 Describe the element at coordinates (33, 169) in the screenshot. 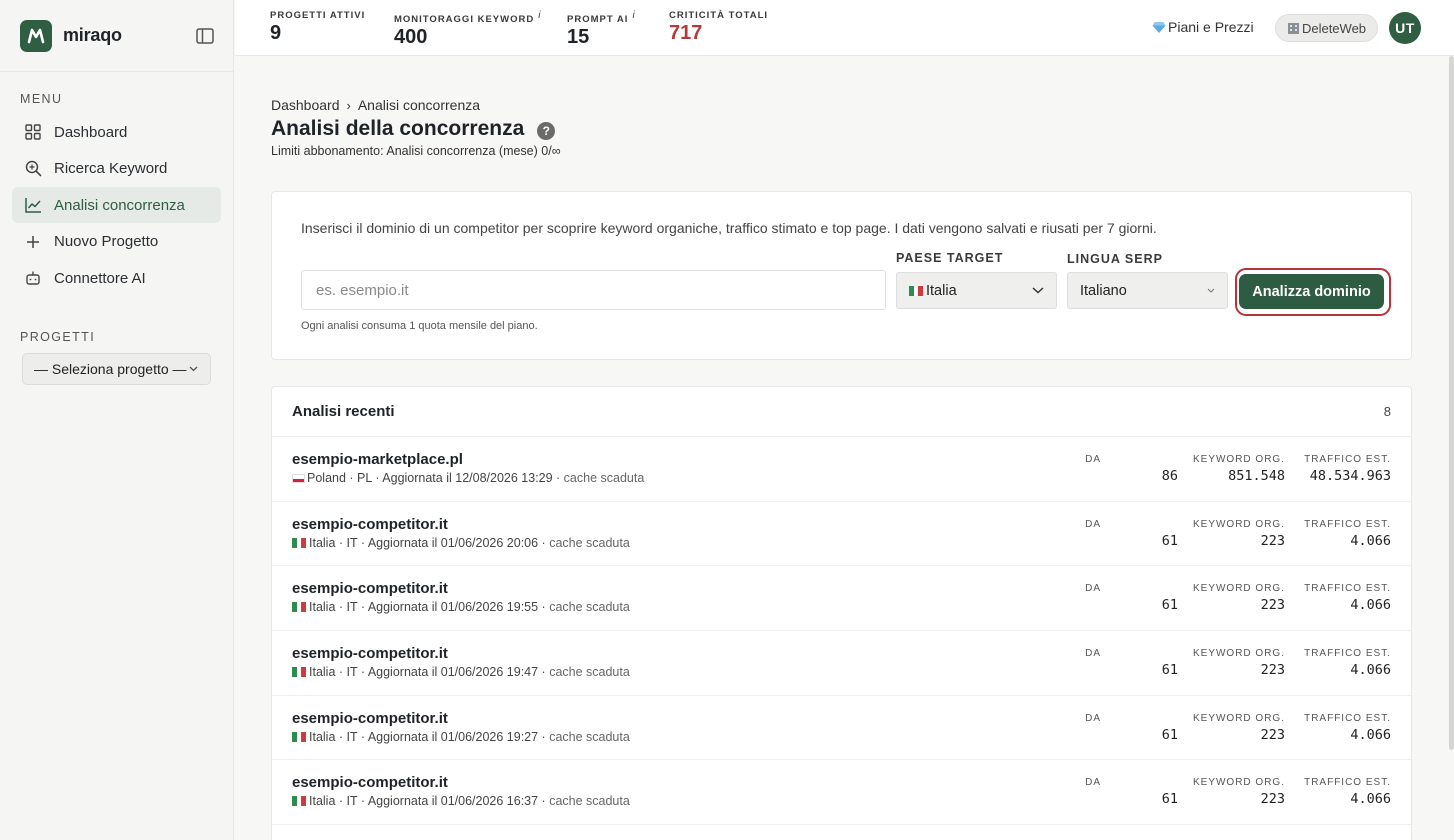

I see `search-icon` at that location.